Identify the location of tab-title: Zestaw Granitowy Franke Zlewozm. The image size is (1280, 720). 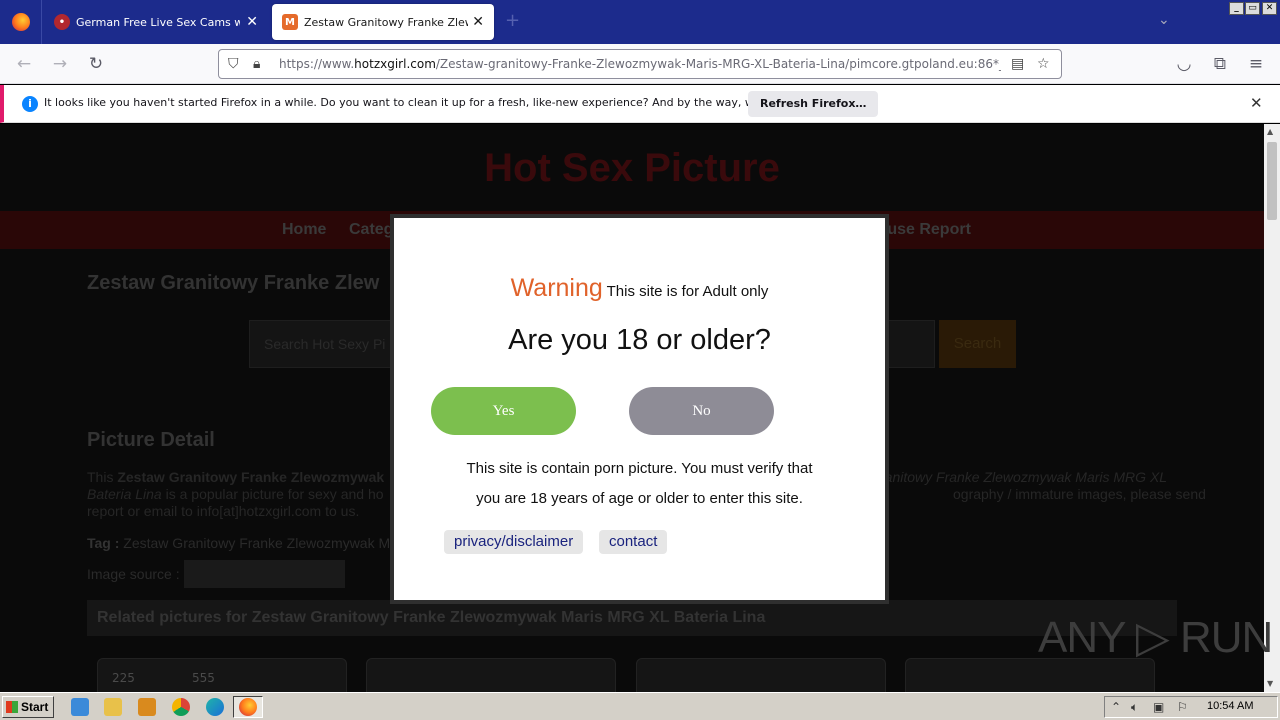
(386, 22).